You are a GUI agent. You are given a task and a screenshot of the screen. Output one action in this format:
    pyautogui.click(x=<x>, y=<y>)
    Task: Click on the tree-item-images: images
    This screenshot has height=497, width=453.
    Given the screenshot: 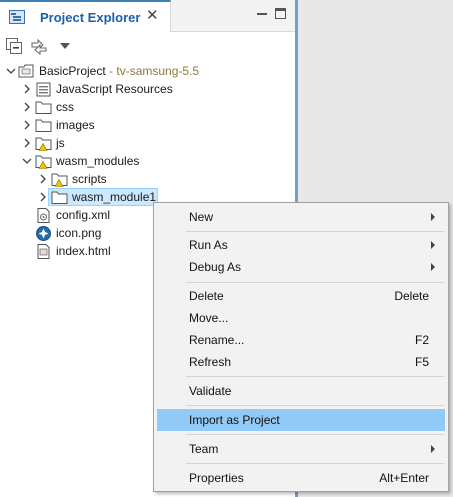 What is the action you would take?
    pyautogui.click(x=82, y=125)
    